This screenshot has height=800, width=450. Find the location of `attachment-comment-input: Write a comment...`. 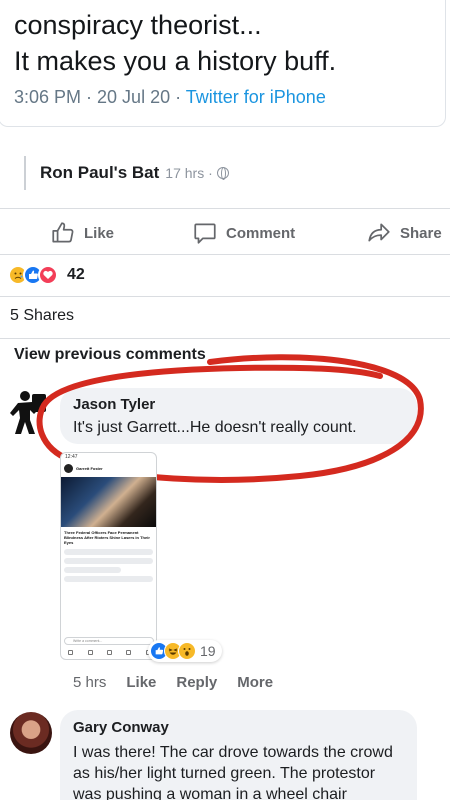

attachment-comment-input: Write a comment... is located at coordinates (109, 641).